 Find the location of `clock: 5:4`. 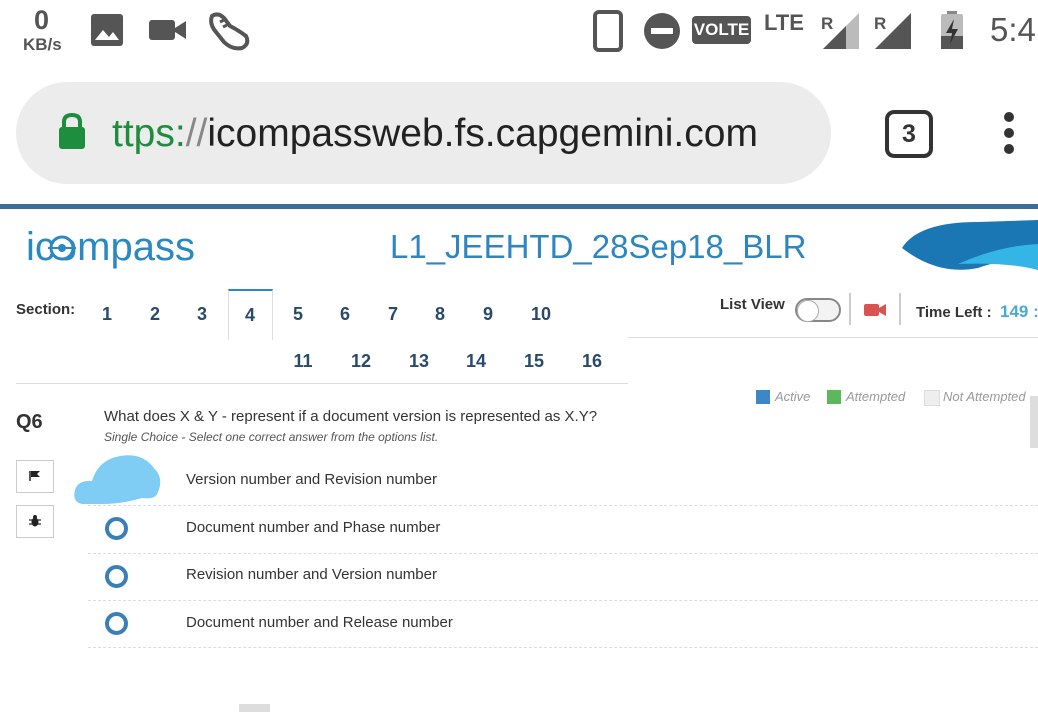

clock: 5:4 is located at coordinates (1013, 29).